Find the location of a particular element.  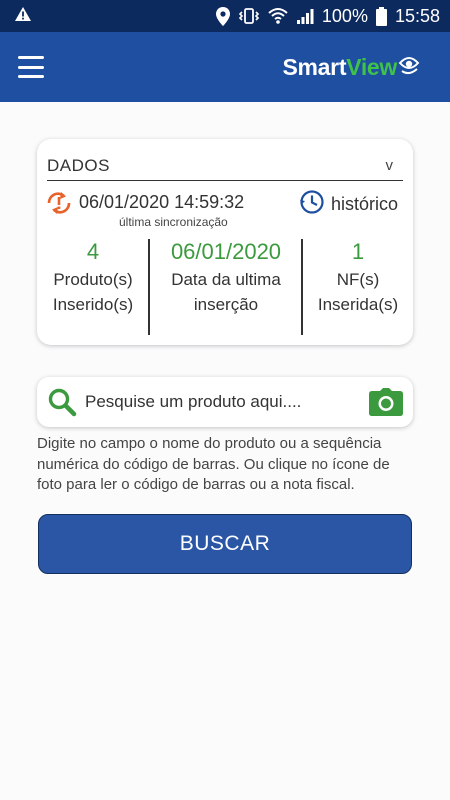

card-header: DADOS v is located at coordinates (225, 166).